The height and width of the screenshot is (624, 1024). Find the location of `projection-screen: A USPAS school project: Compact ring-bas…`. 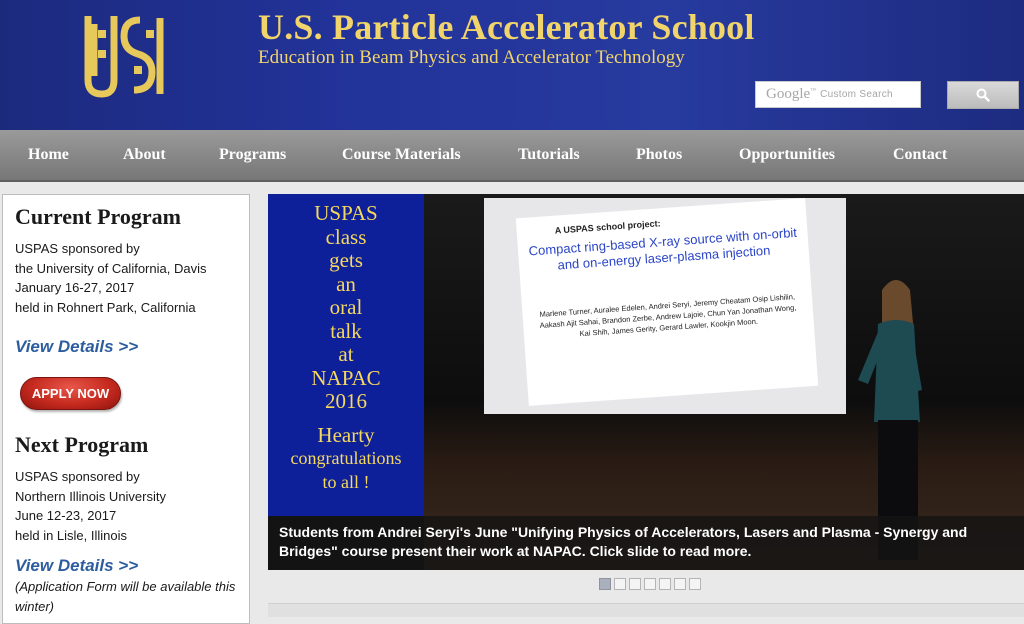

projection-screen: A USPAS school project: Compact ring-bas… is located at coordinates (665, 306).